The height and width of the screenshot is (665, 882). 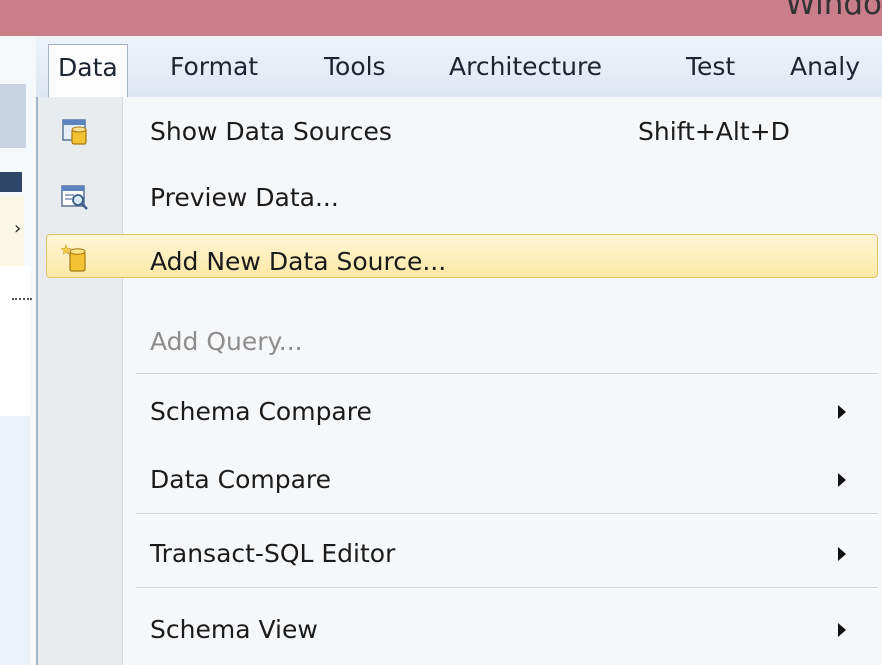 What do you see at coordinates (261, 411) in the screenshot?
I see `menu-item-label: Schema Compare` at bounding box center [261, 411].